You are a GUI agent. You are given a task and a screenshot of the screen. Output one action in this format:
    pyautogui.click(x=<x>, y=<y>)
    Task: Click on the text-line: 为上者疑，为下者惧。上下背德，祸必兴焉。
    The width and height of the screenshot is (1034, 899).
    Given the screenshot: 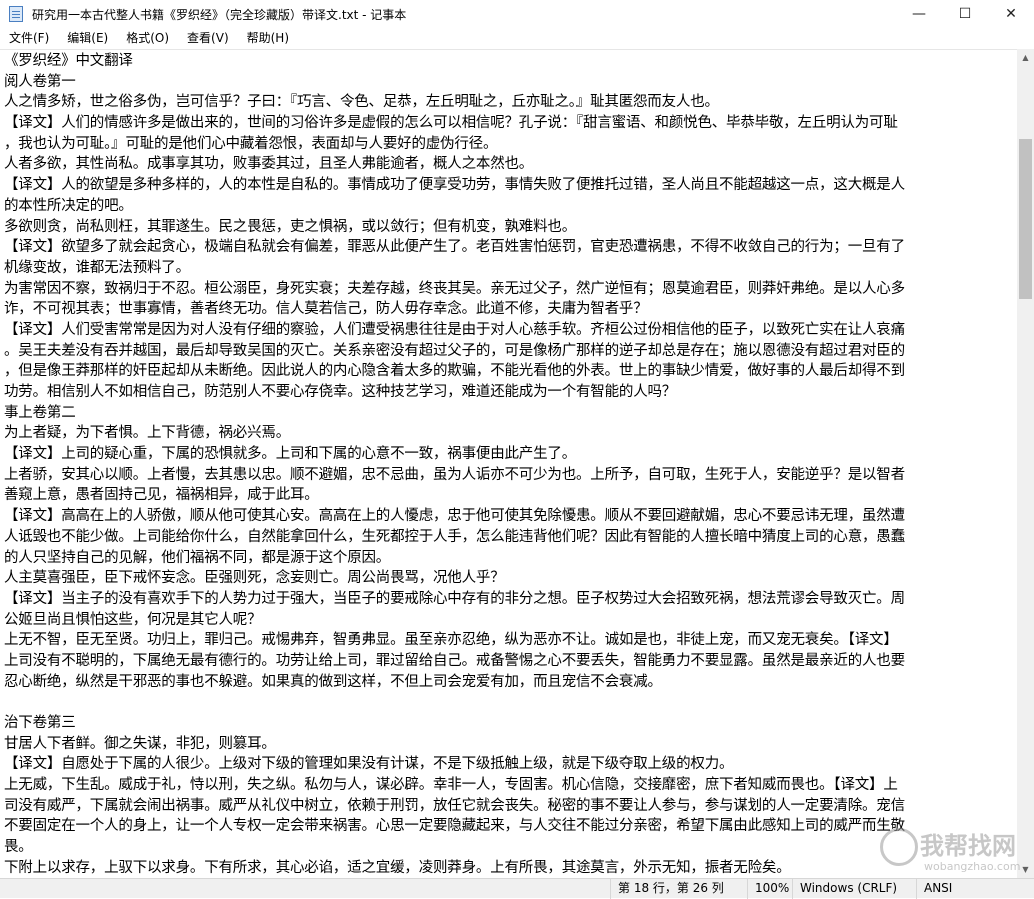 What is the action you would take?
    pyautogui.click(x=147, y=433)
    